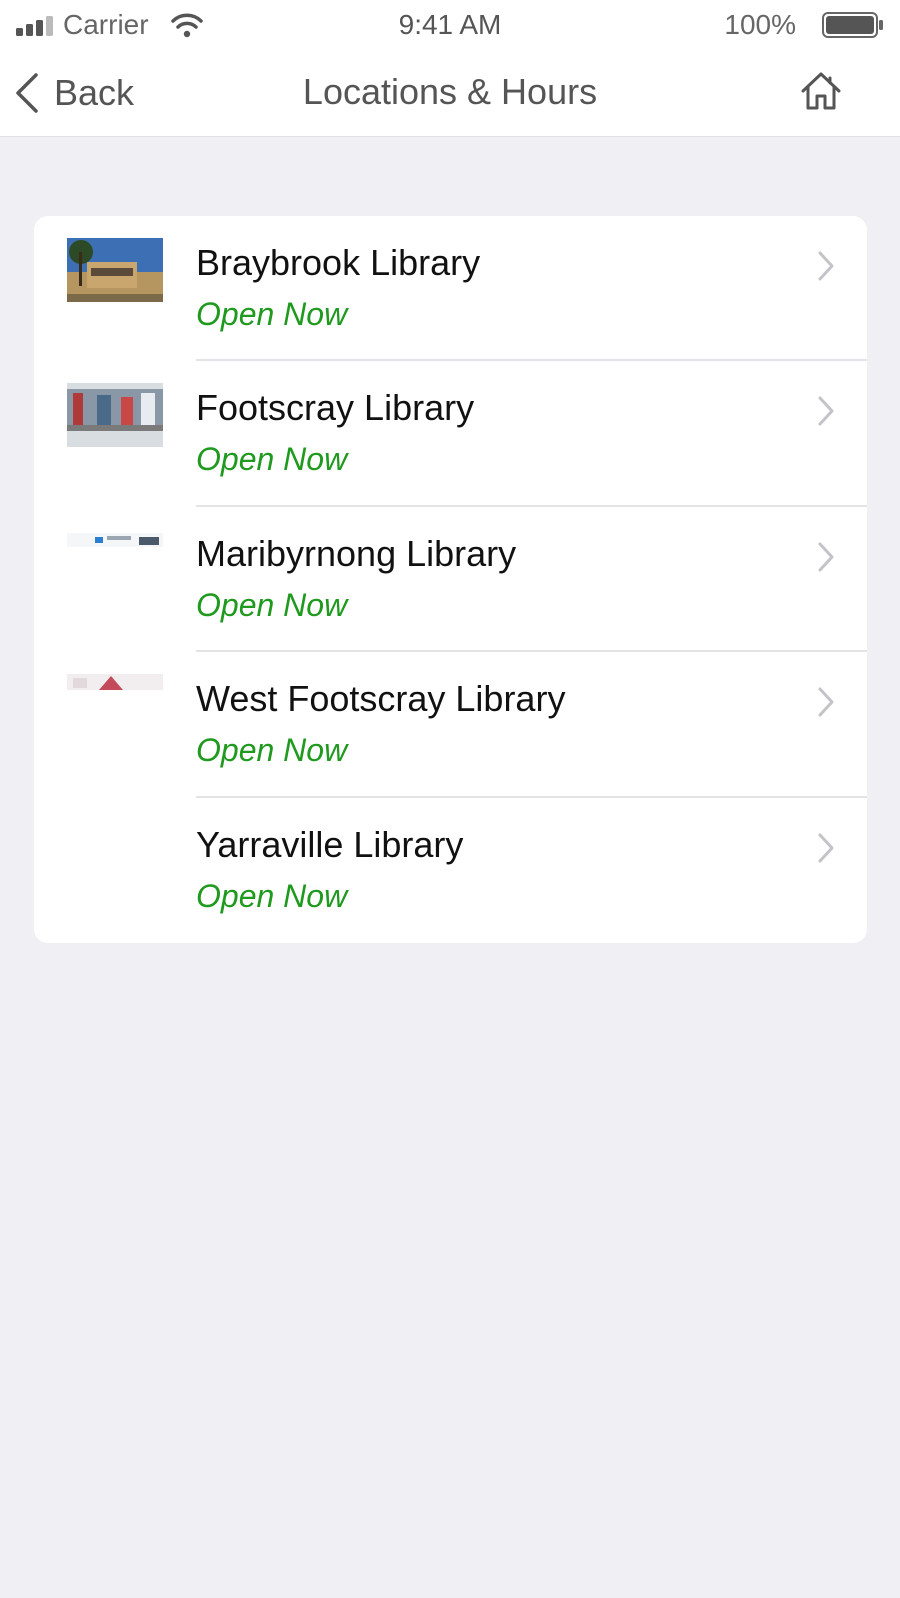 This screenshot has width=900, height=1598. Describe the element at coordinates (450, 26) in the screenshot. I see `status-bar: Carrier 9:41 AM 100%` at that location.